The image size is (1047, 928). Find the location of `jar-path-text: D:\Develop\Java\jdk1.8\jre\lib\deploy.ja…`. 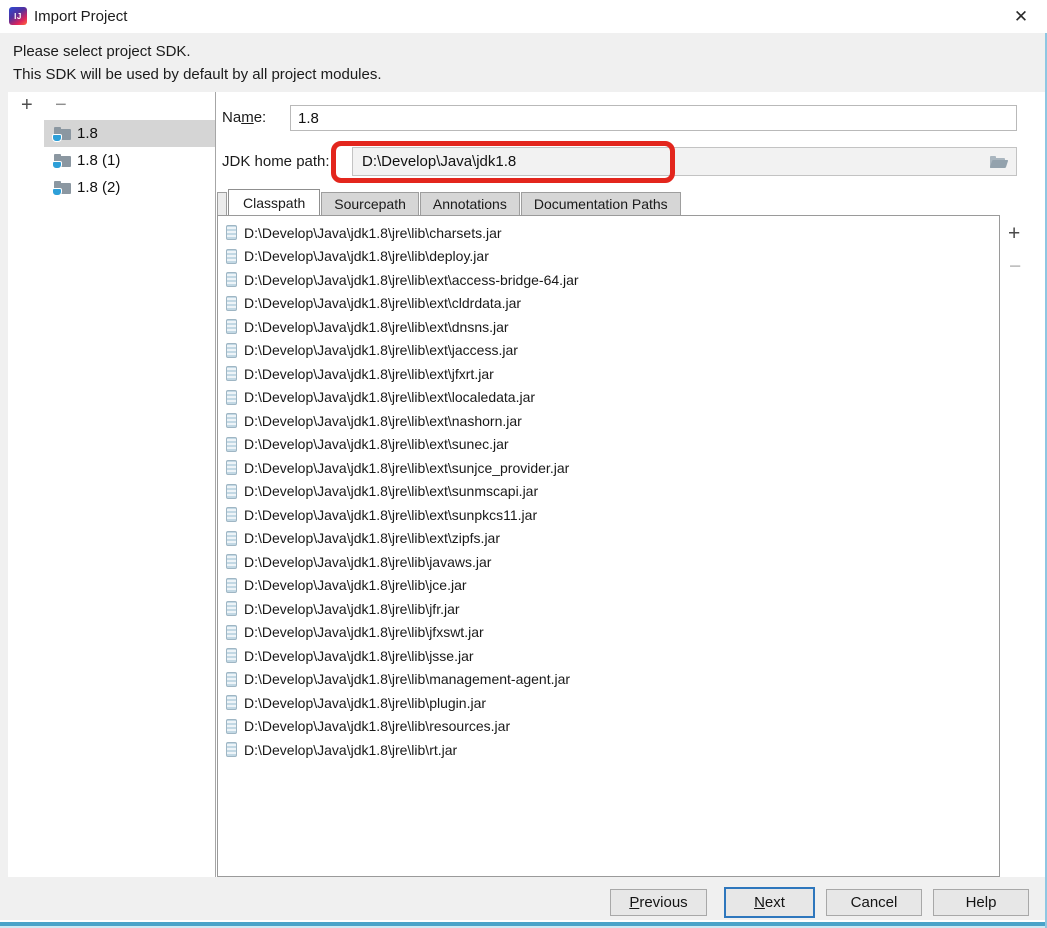

jar-path-text: D:\Develop\Java\jdk1.8\jre\lib\deploy.ja… is located at coordinates (366, 256).